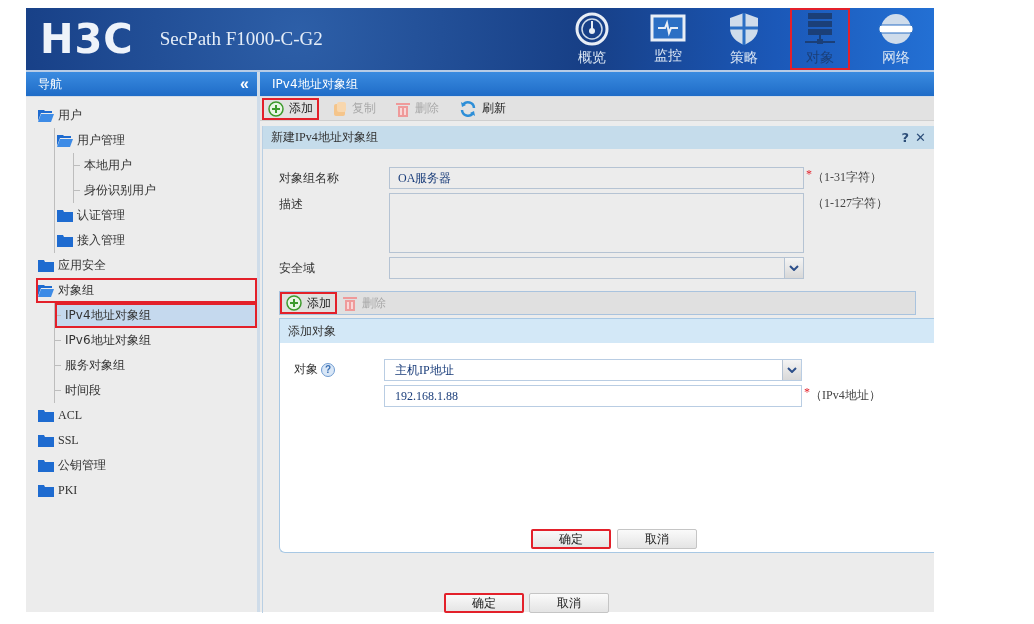 Image resolution: width=1034 pixels, height=624 pixels. What do you see at coordinates (593, 370) in the screenshot?
I see `dropdown-field: 主机IP地址` at bounding box center [593, 370].